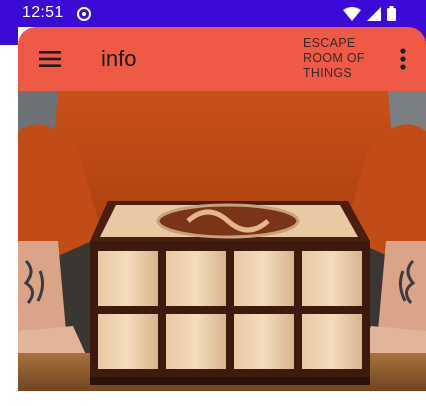  Describe the element at coordinates (84, 14) in the screenshot. I see `notification-icon` at that location.